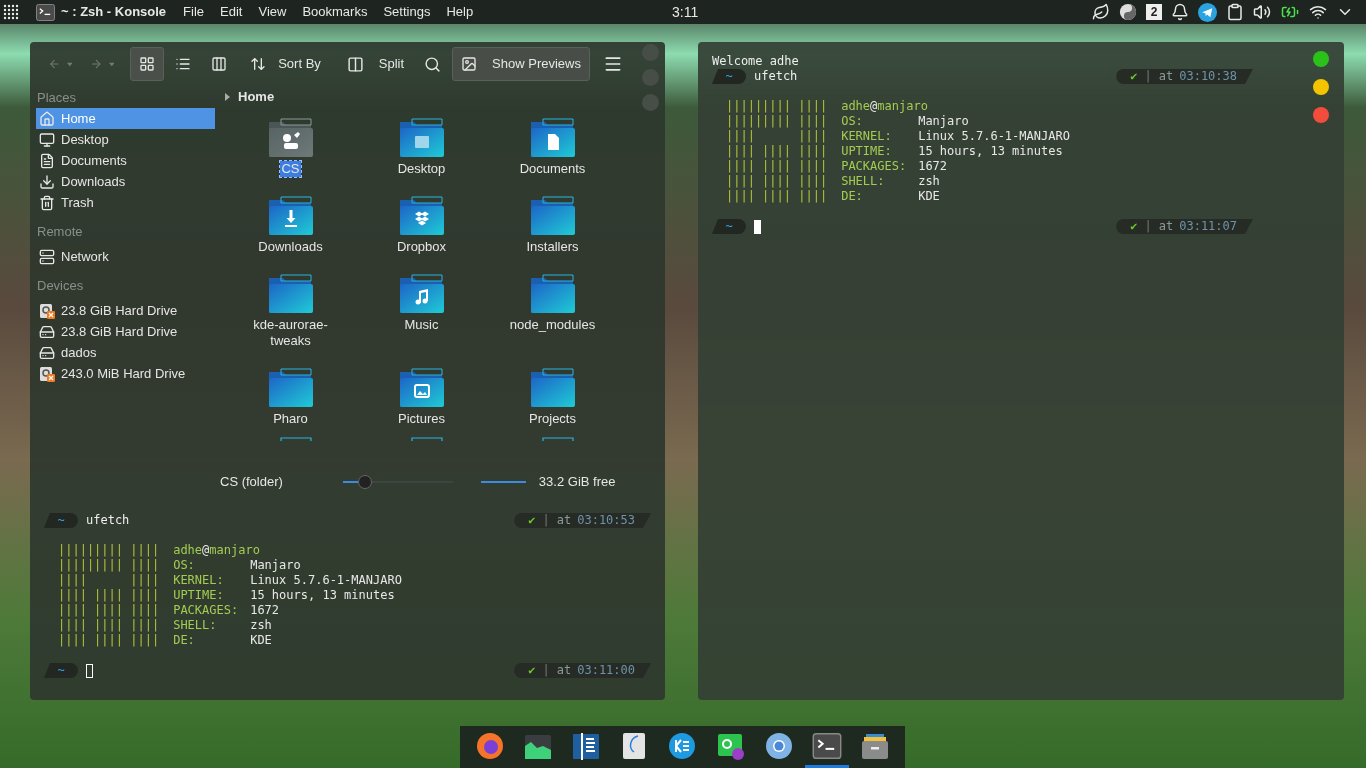  I want to click on folder-name: kde-aurorae-tweaks, so click(290, 333).